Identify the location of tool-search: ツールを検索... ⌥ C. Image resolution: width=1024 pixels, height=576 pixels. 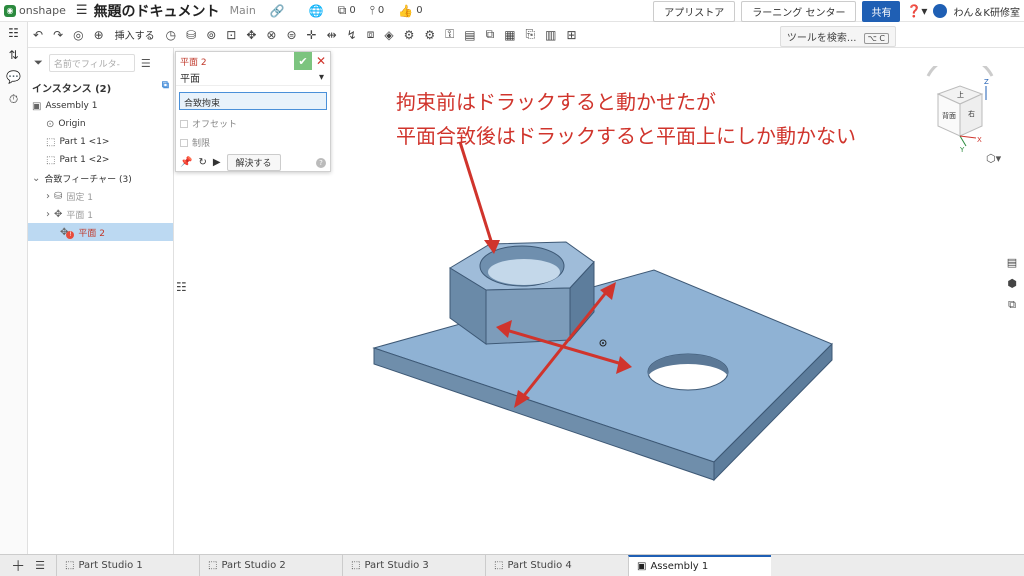
(837, 36).